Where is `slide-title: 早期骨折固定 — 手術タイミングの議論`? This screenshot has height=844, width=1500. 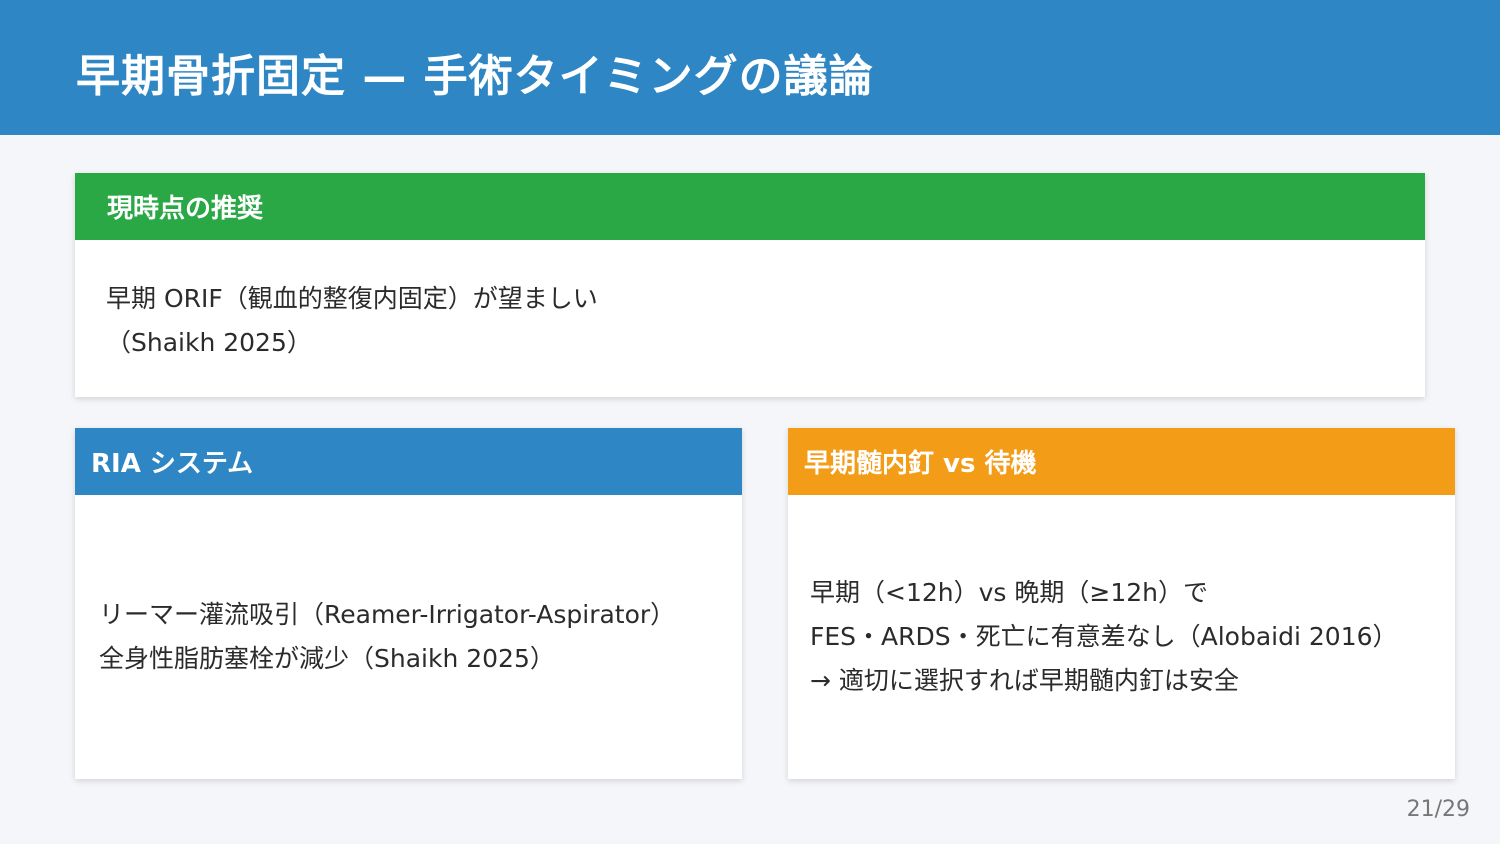
slide-title: 早期骨折固定 — 手術タイミングの議論 is located at coordinates (475, 76).